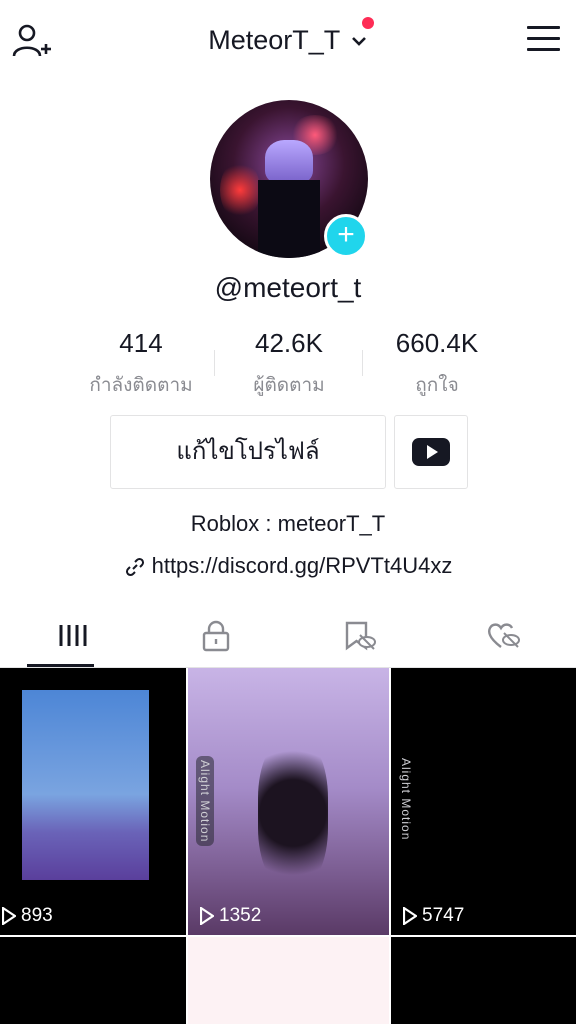 This screenshot has width=576, height=1024. What do you see at coordinates (289, 343) in the screenshot?
I see `followers-count: 42.6K` at bounding box center [289, 343].